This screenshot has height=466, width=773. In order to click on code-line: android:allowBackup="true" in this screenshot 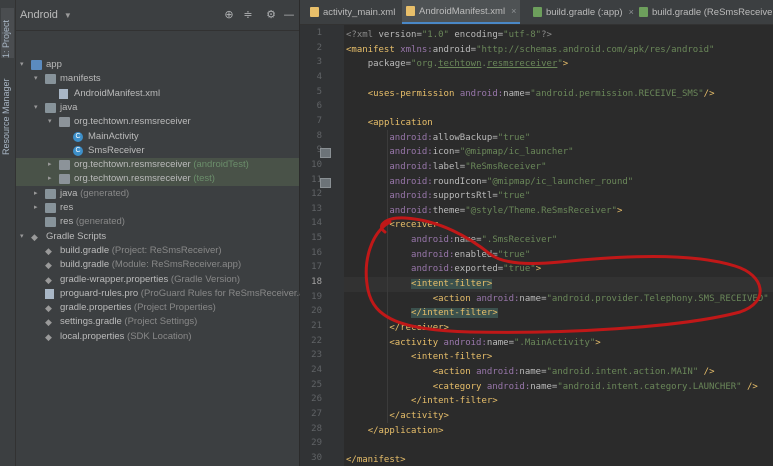, I will do `click(438, 138)`.